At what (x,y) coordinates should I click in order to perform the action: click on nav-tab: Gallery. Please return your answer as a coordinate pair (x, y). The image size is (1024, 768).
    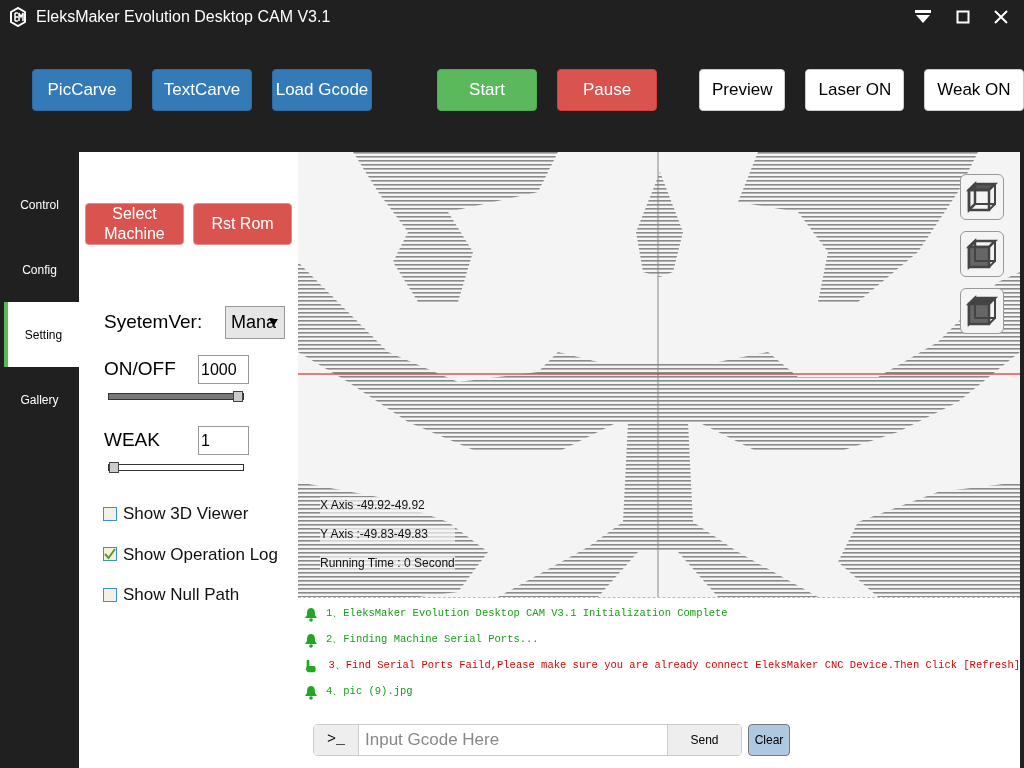
    Looking at the image, I should click on (39, 399).